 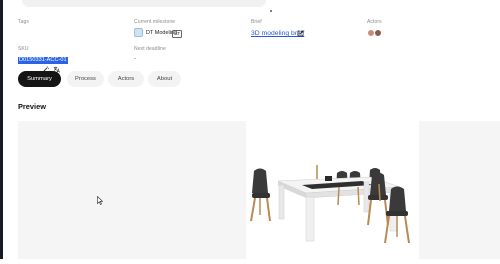 I want to click on dining-table-image, so click(x=330, y=204).